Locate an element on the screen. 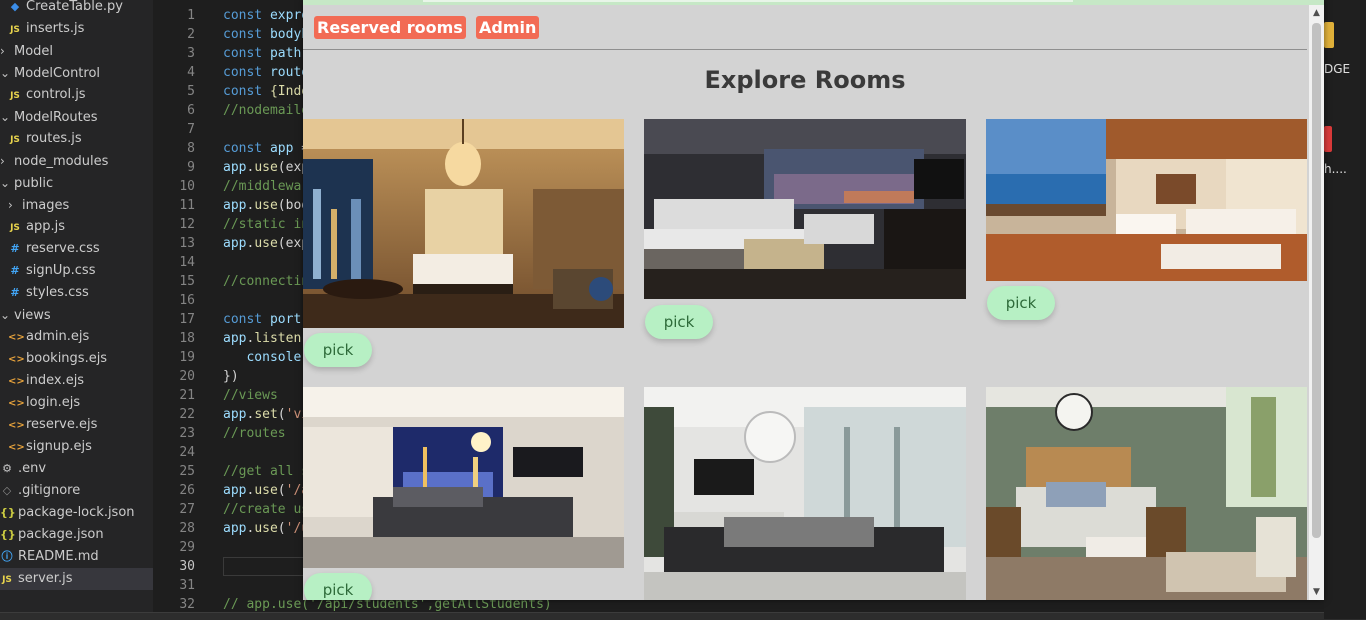  info-icon: ⓘ is located at coordinates (7, 556).